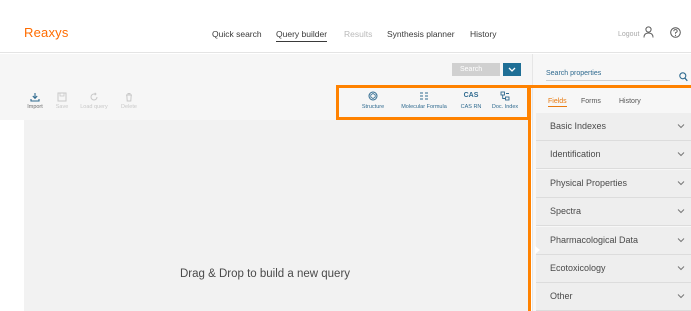 This screenshot has width=691, height=311. Describe the element at coordinates (62, 97) in the screenshot. I see `save-icon` at that location.